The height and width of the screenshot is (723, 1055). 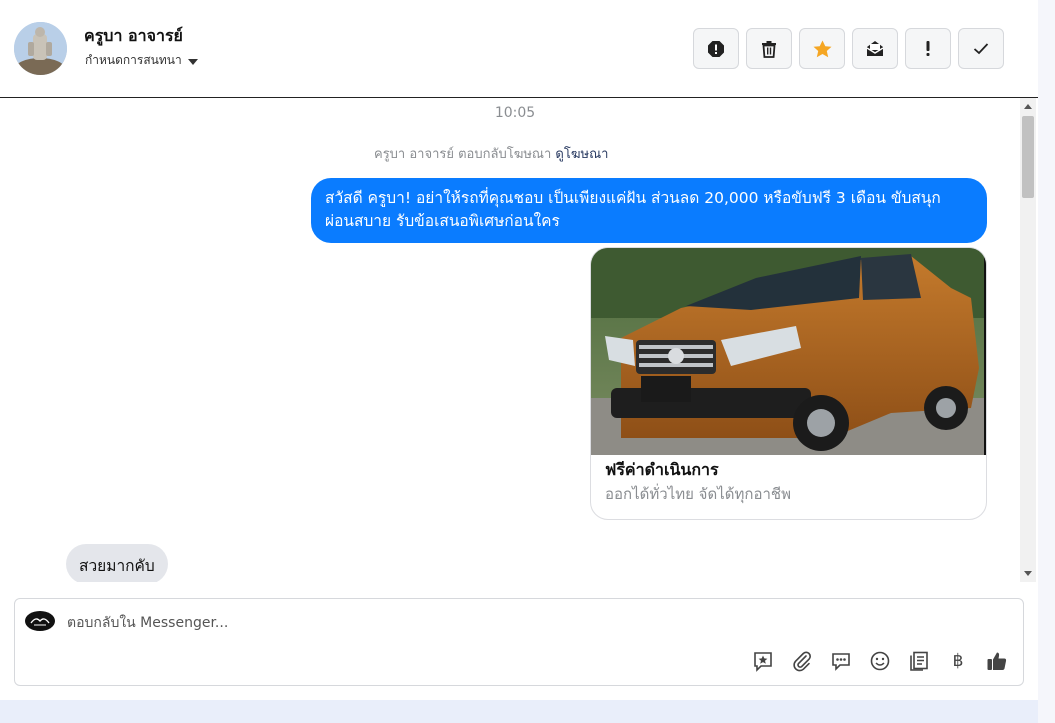 I want to click on envelope-icon, so click(x=875, y=48).